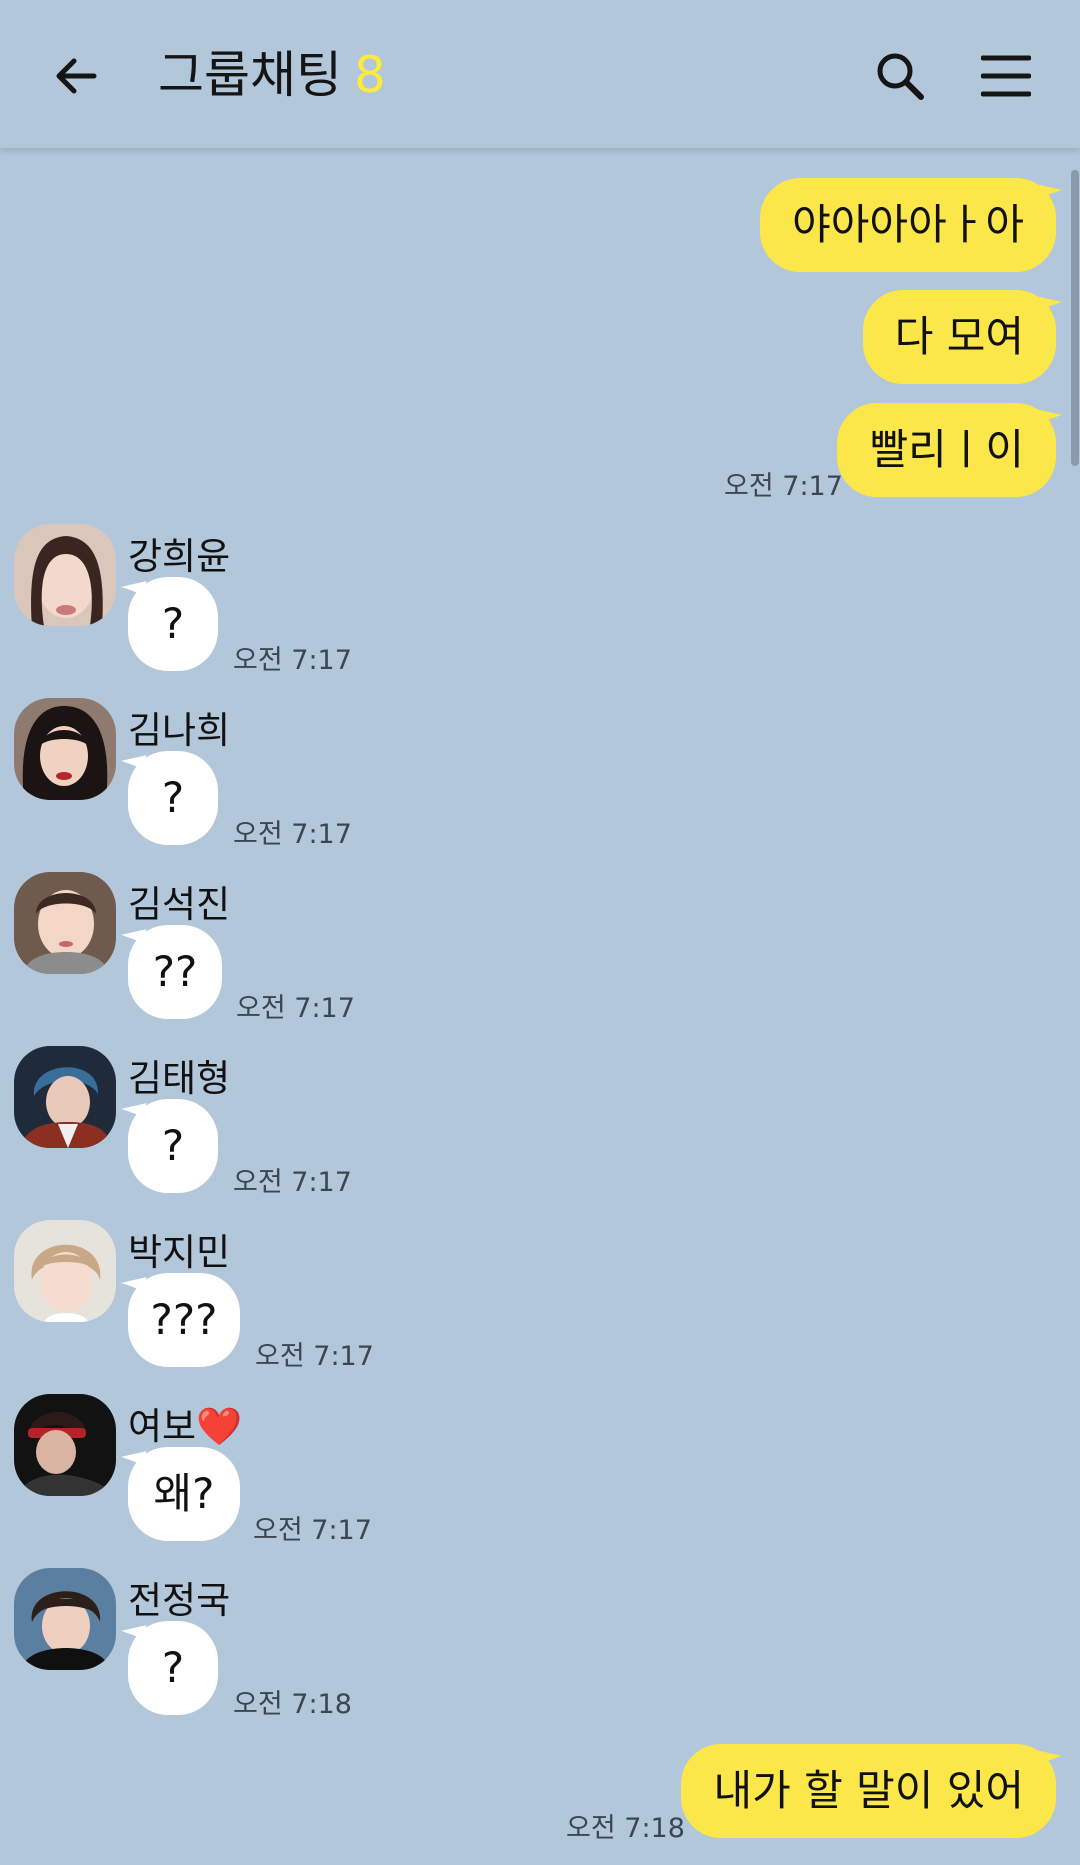  Describe the element at coordinates (908, 225) in the screenshot. I see `my-message-bubble: 야아아아ㅏ아` at that location.